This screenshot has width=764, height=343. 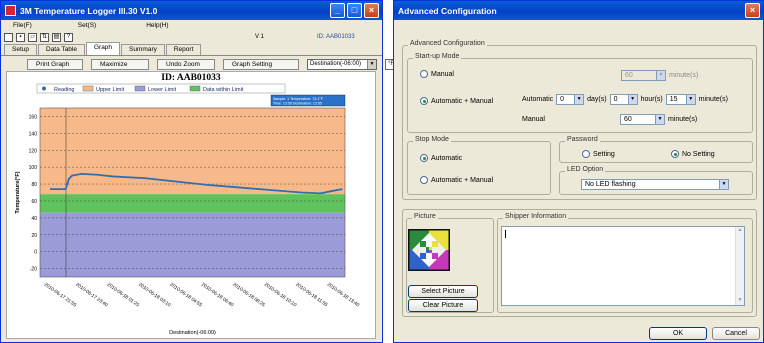 What do you see at coordinates (191, 10) in the screenshot?
I see `logger-title-bar: 3M Temperature Logger Ill.30 V1.0 _ □ ×` at bounding box center [191, 10].